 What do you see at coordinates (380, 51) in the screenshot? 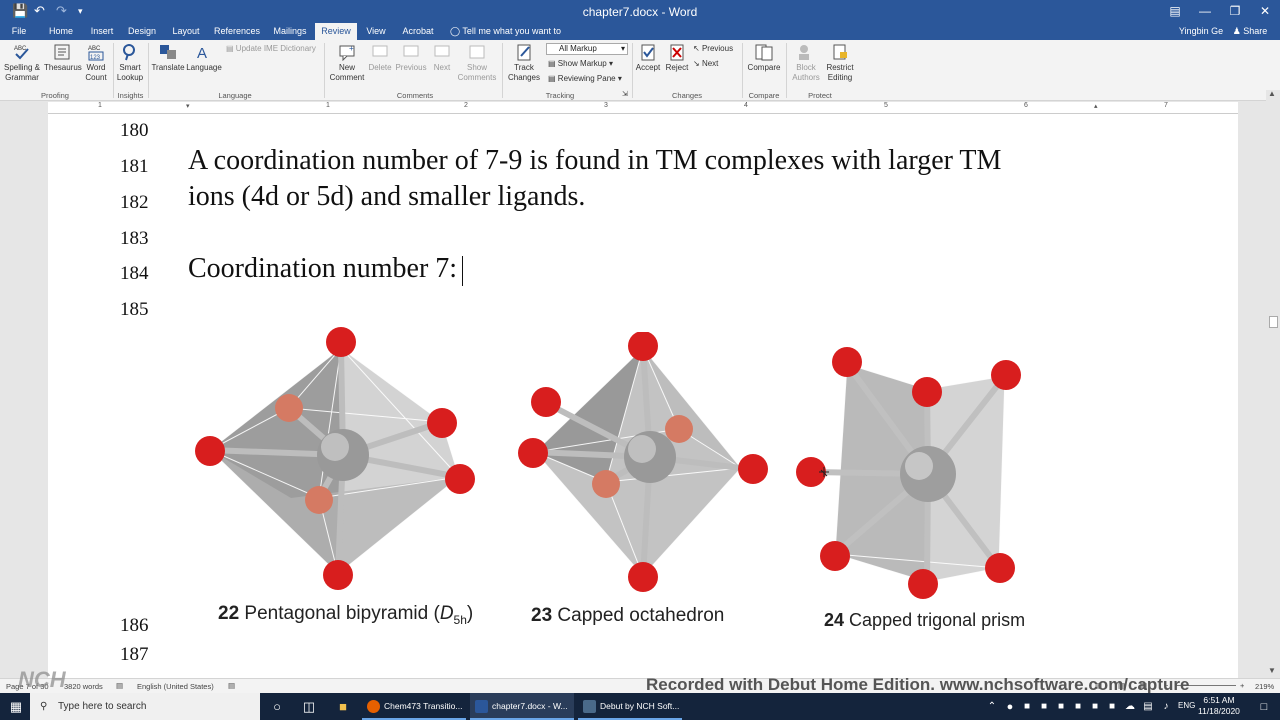
I see `delete-comment-icon` at bounding box center [380, 51].